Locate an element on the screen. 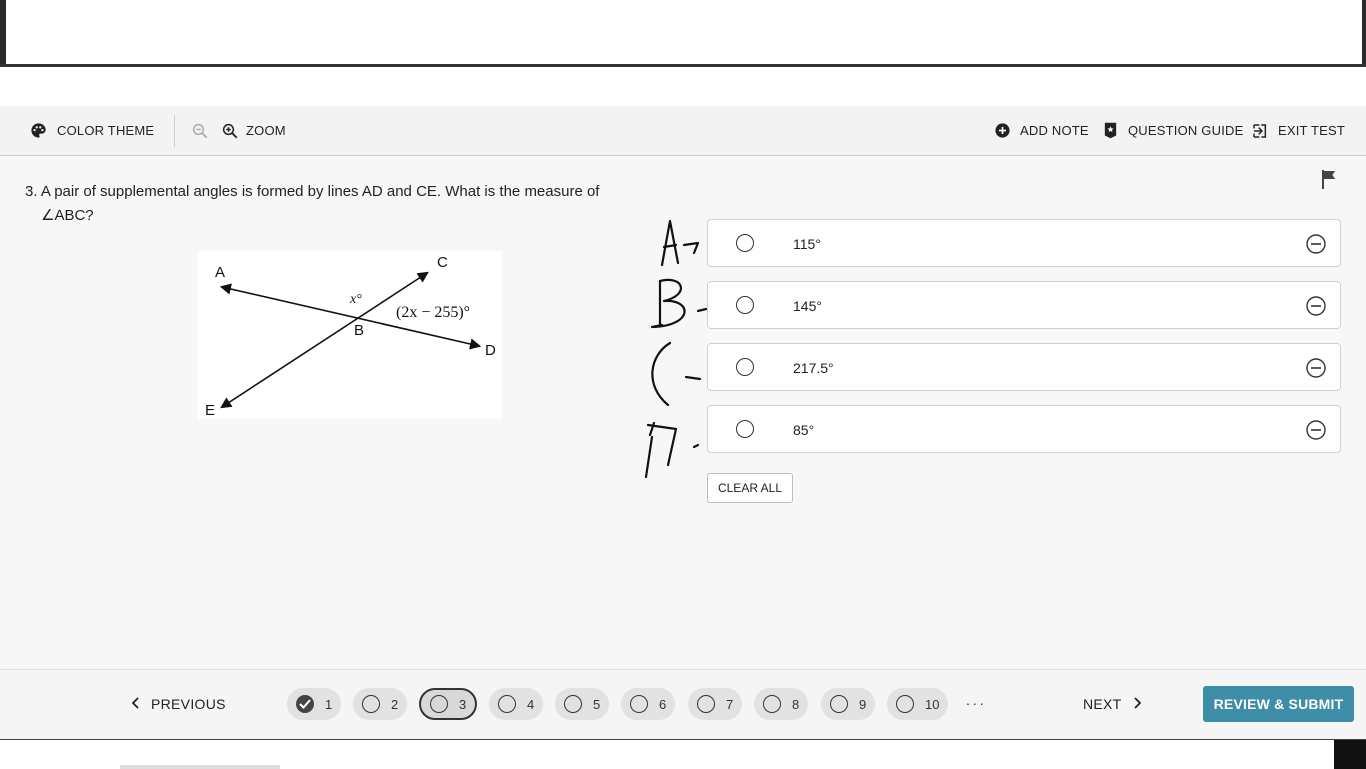 Image resolution: width=1366 pixels, height=769 pixels. question-number-label: 7 is located at coordinates (730, 704).